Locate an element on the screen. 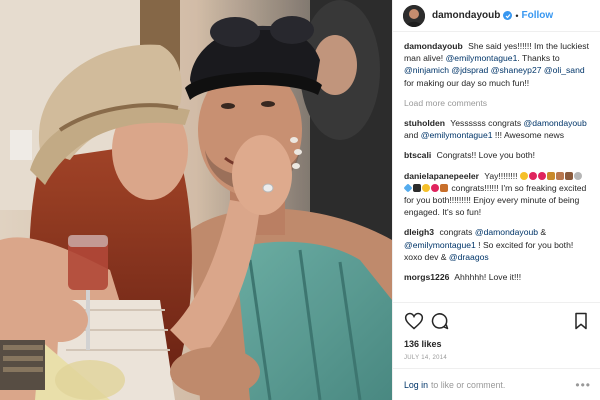 The image size is (600, 400). comment-username: dleigh3 is located at coordinates (419, 232).